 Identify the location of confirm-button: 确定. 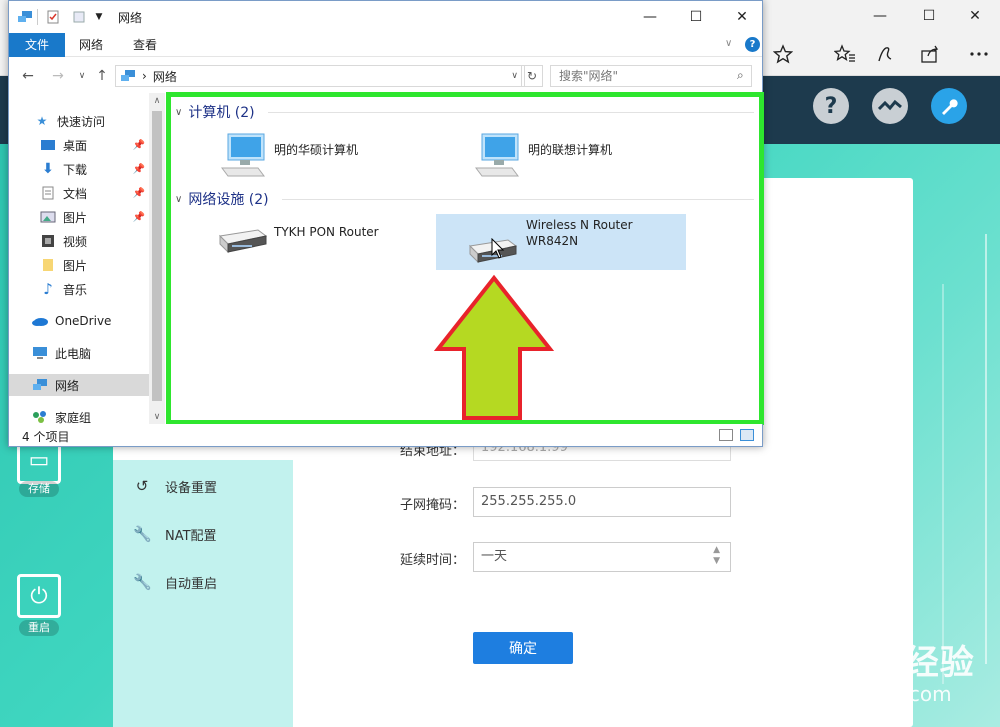
(523, 648).